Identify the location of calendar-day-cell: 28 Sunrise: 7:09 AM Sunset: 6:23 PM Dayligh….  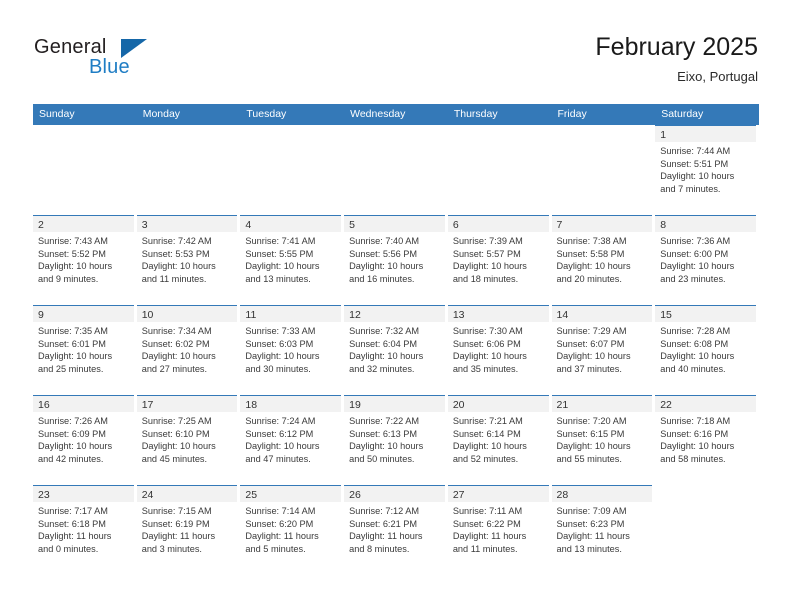
(603, 530).